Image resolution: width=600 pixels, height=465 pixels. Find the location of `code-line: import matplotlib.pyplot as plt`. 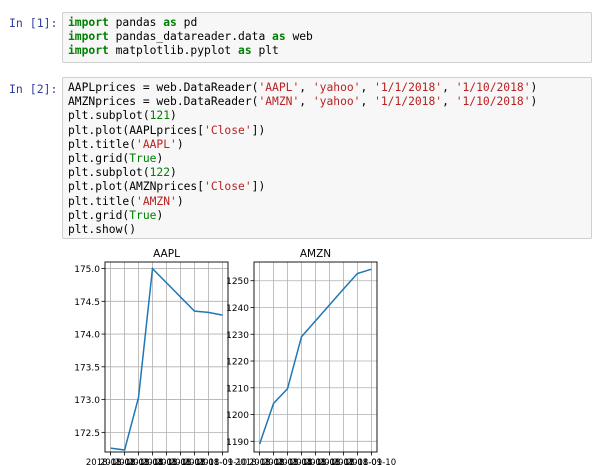

code-line: import matplotlib.pyplot as plt is located at coordinates (329, 51).